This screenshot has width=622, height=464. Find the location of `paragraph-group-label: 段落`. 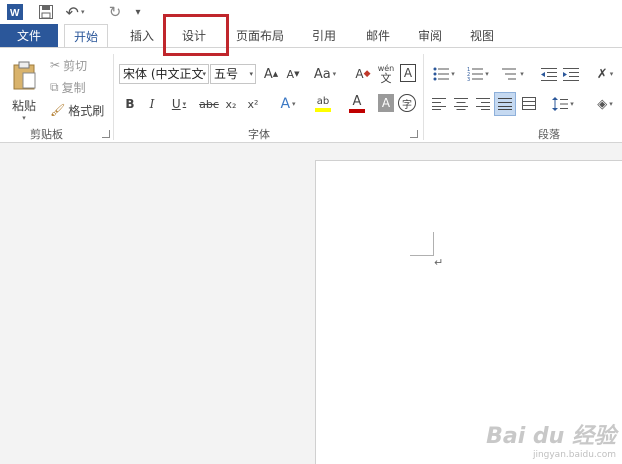

paragraph-group-label: 段落 is located at coordinates (549, 134).